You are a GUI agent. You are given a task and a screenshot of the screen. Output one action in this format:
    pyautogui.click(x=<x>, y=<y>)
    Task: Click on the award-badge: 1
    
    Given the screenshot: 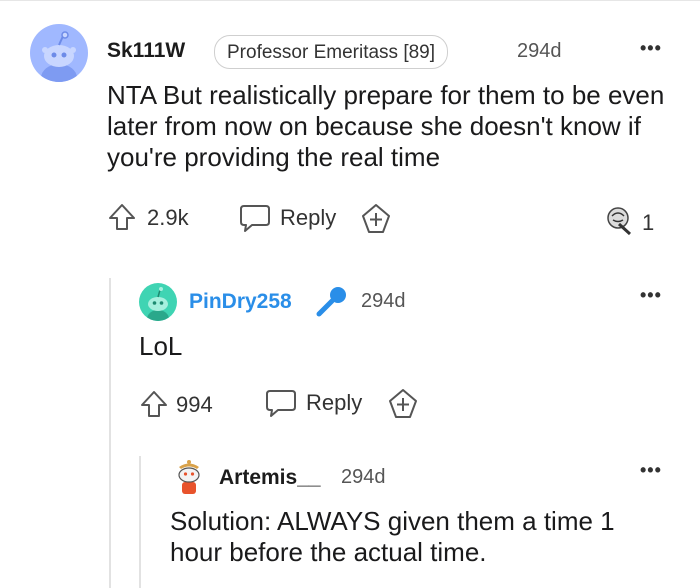 What is the action you would take?
    pyautogui.click(x=635, y=221)
    